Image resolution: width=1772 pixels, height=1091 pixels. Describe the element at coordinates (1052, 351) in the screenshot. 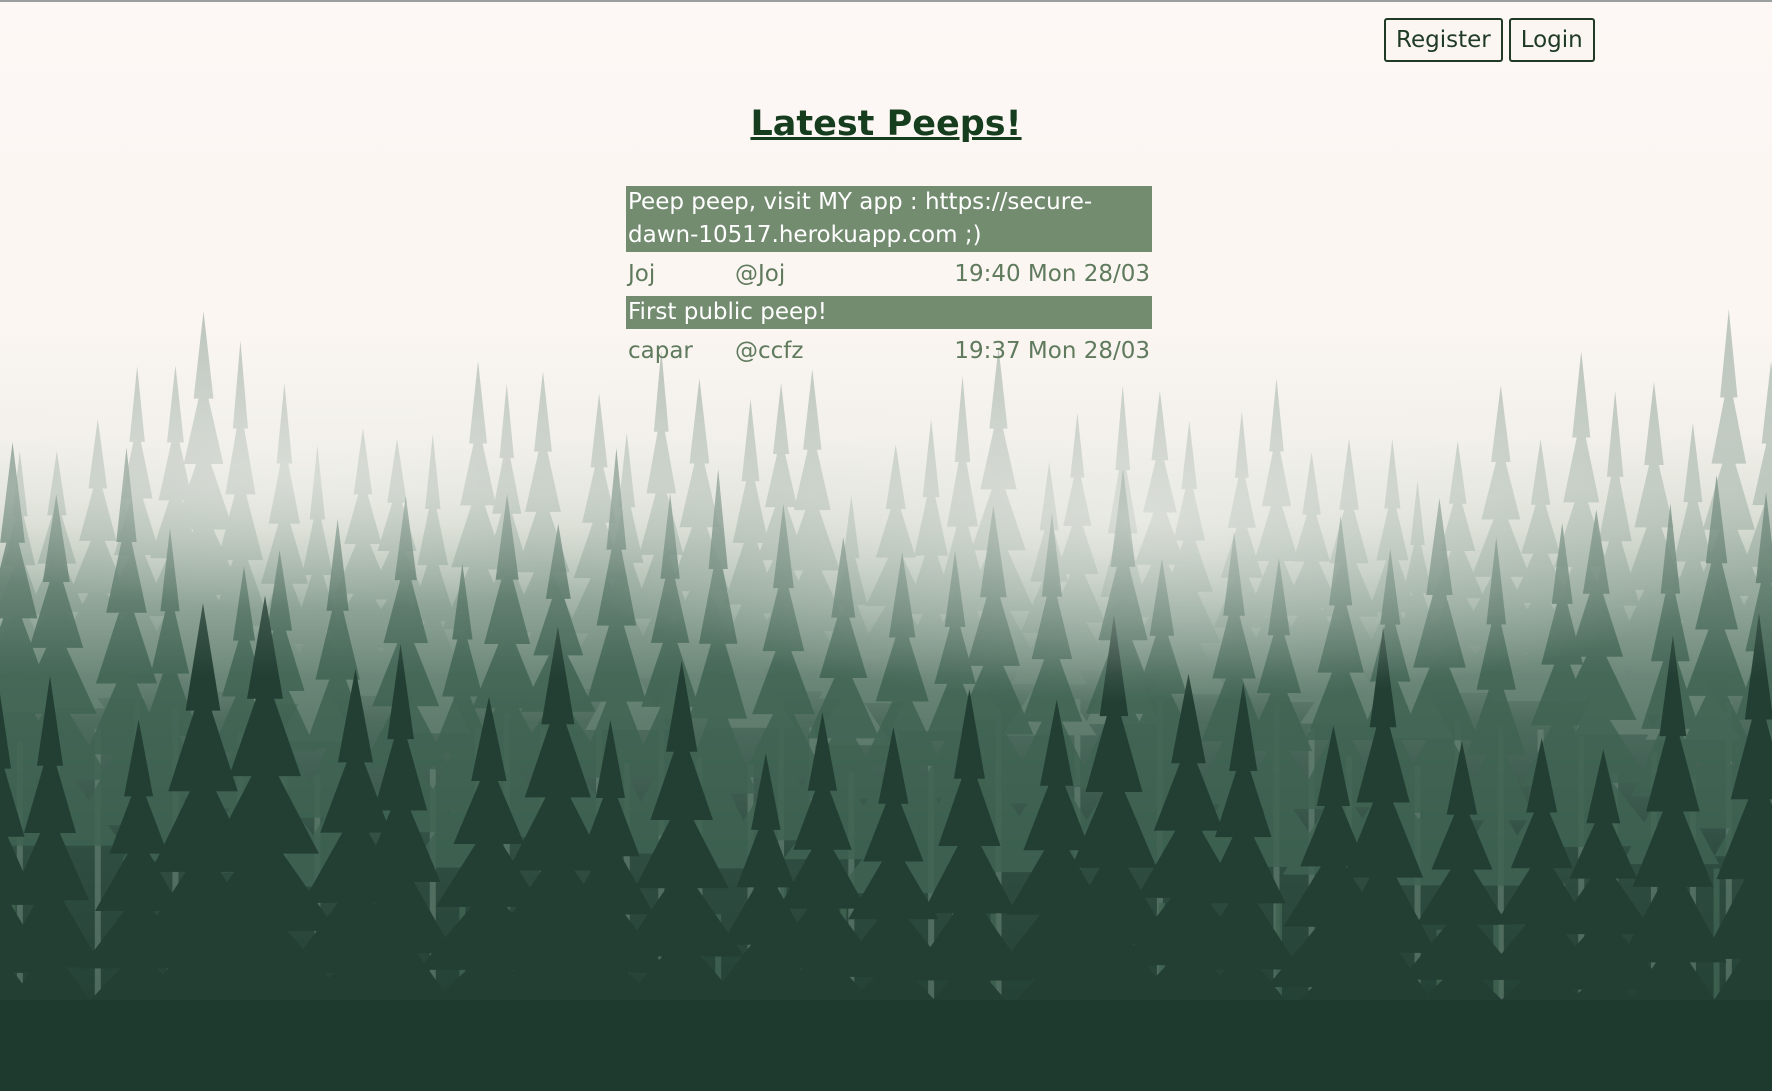

I see `peep-timestamp: 19:37 Mon 28/03` at that location.